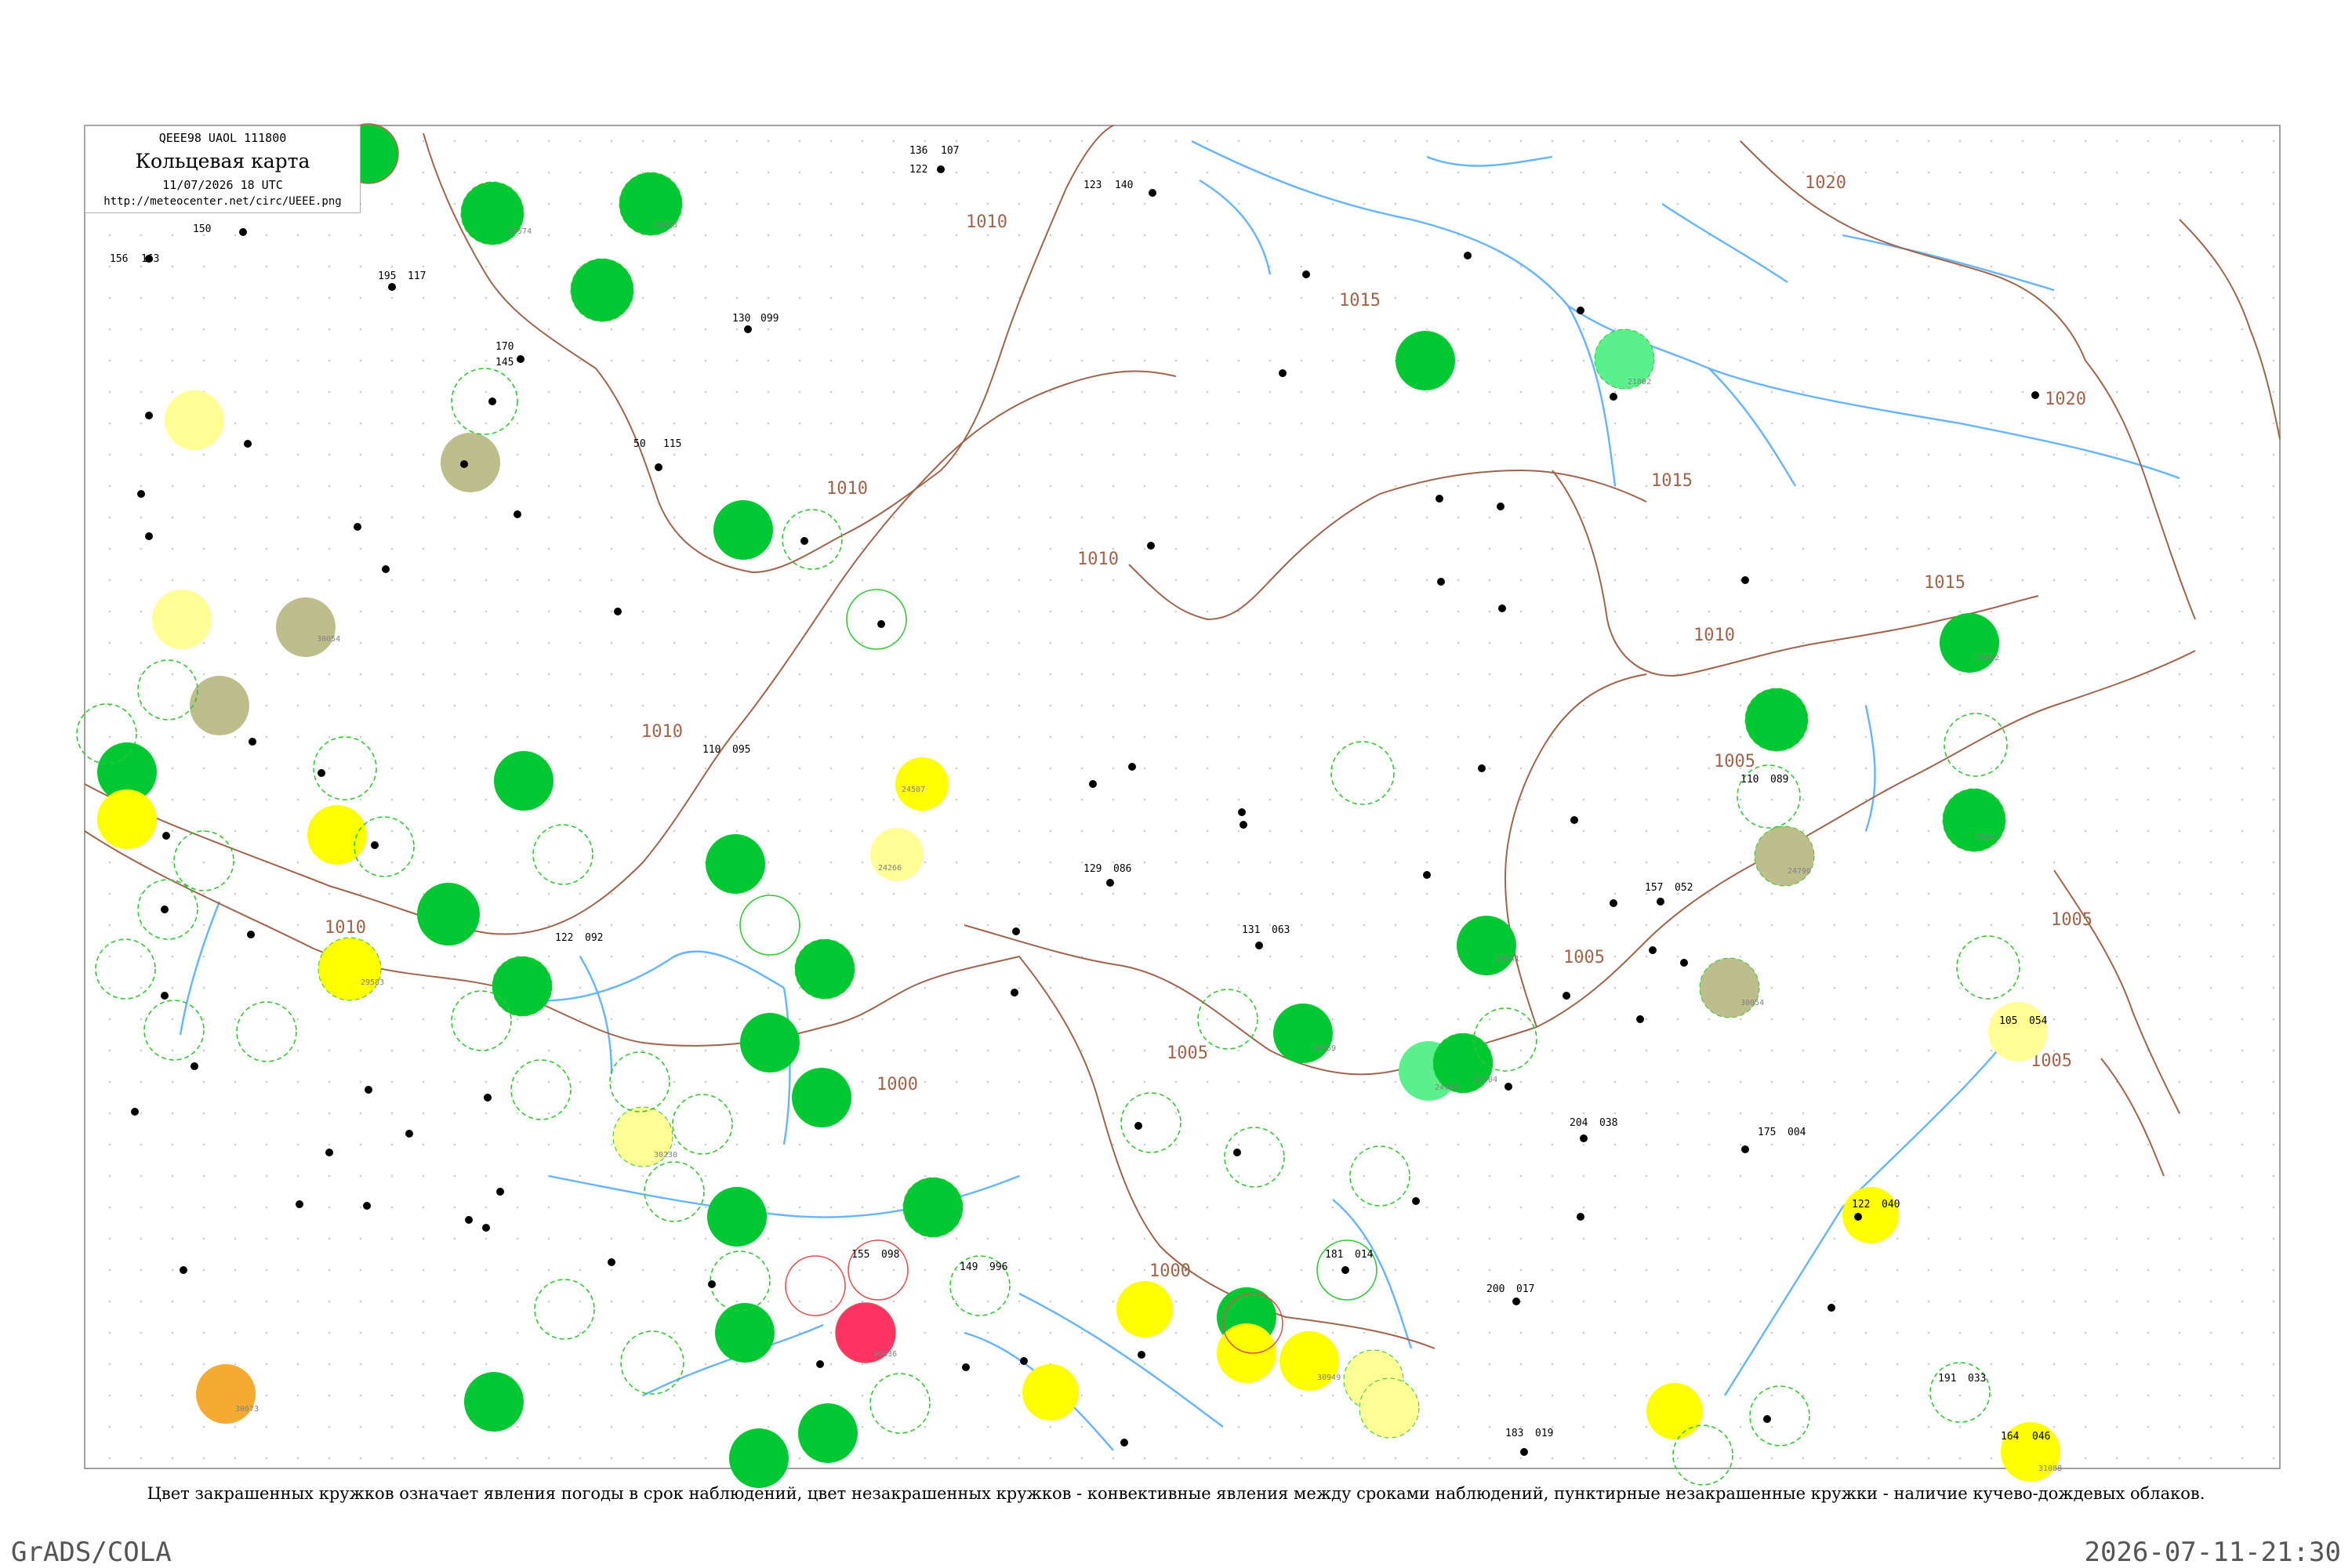  I want to click on svg-text: 157, so click(1654, 888).